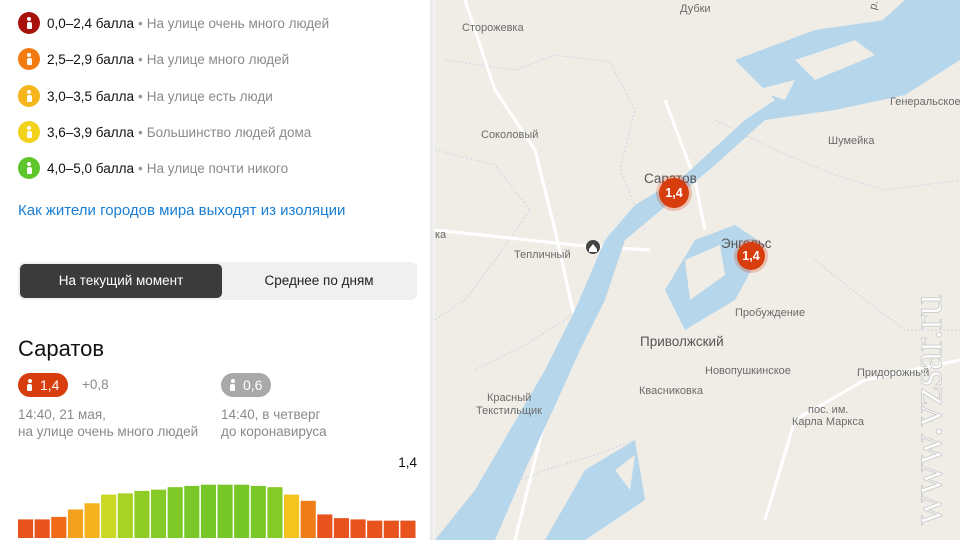 Image resolution: width=960 pixels, height=540 pixels. What do you see at coordinates (695, 9) in the screenshot?
I see `place-label: Дубки` at bounding box center [695, 9].